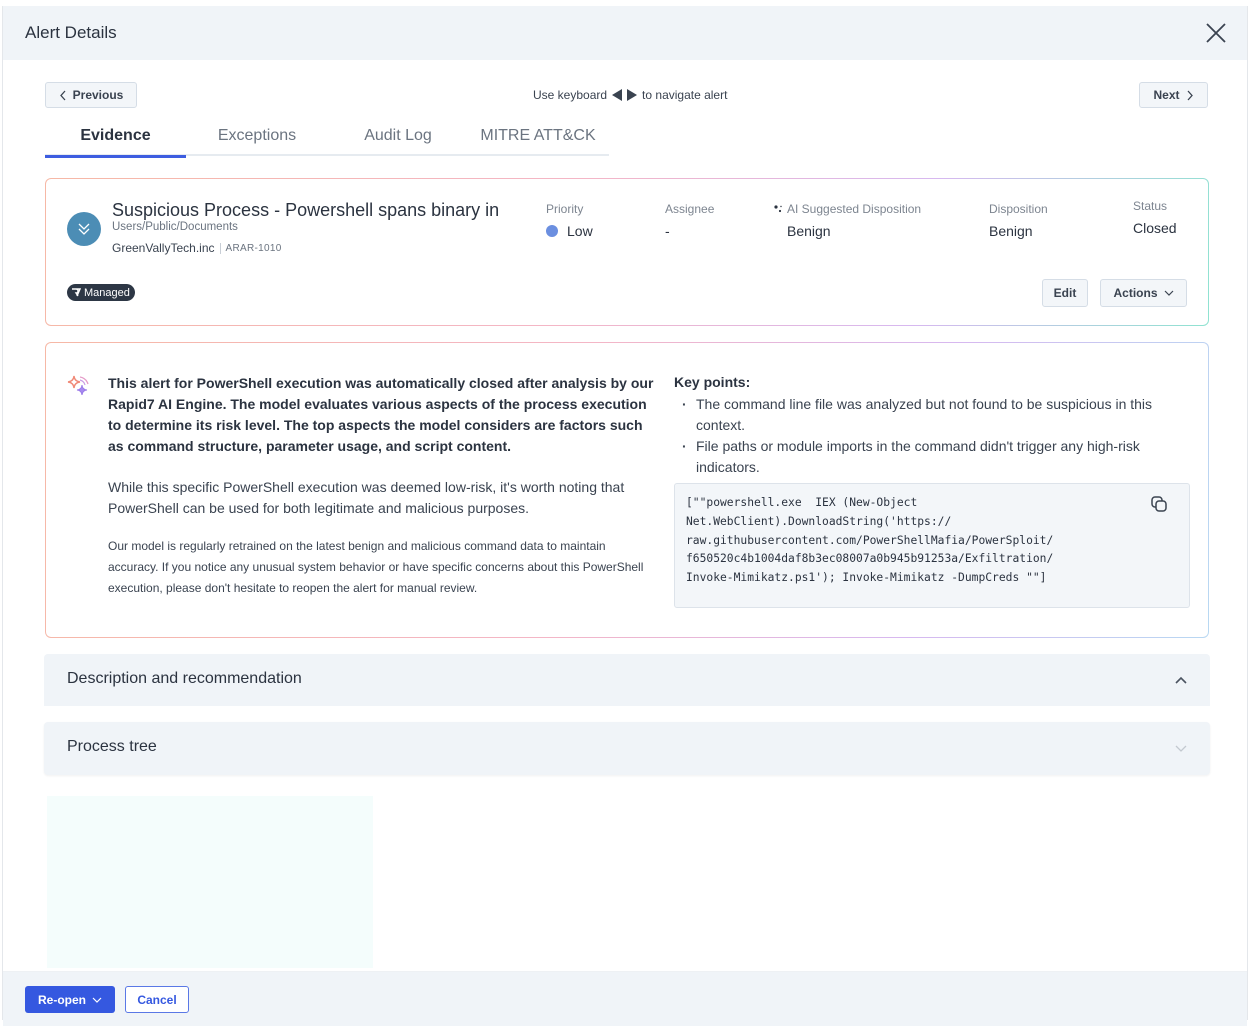 The width and height of the screenshot is (1250, 1026). What do you see at coordinates (1155, 228) in the screenshot?
I see `status-value: Closed` at bounding box center [1155, 228].